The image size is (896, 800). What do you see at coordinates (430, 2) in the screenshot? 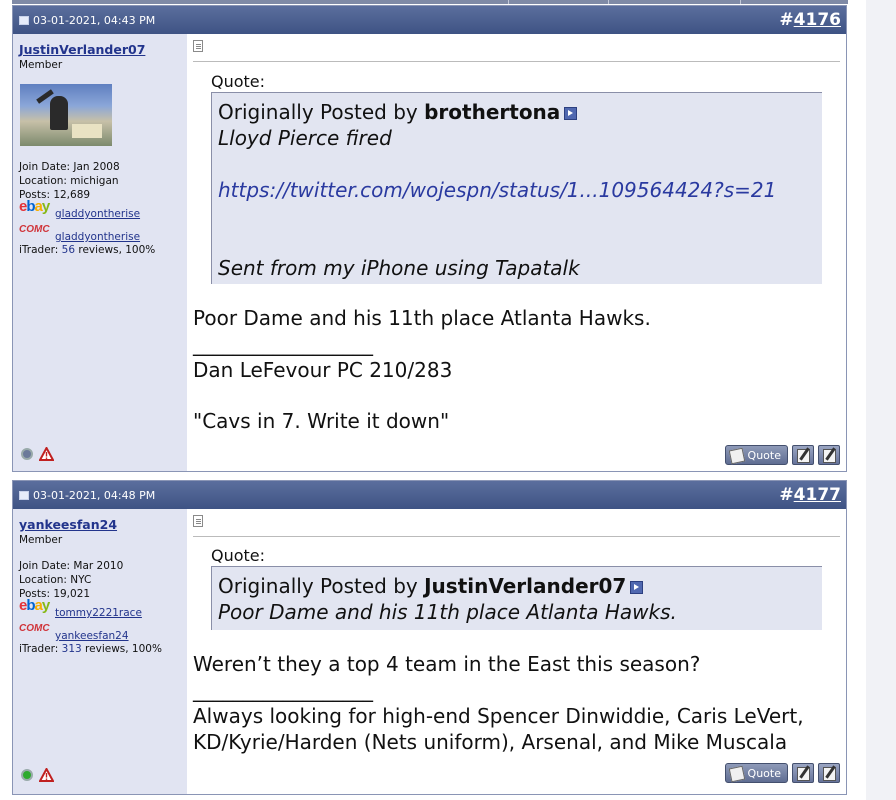
I see `previous-post-edge` at bounding box center [430, 2].